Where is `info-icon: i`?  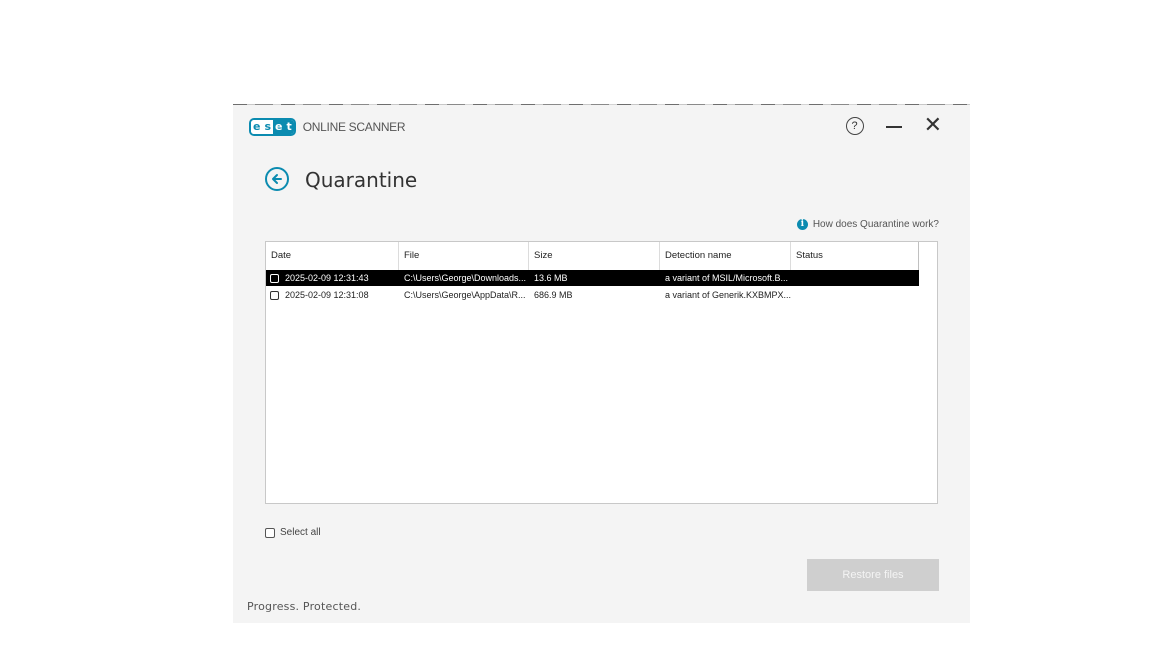 info-icon: i is located at coordinates (802, 224).